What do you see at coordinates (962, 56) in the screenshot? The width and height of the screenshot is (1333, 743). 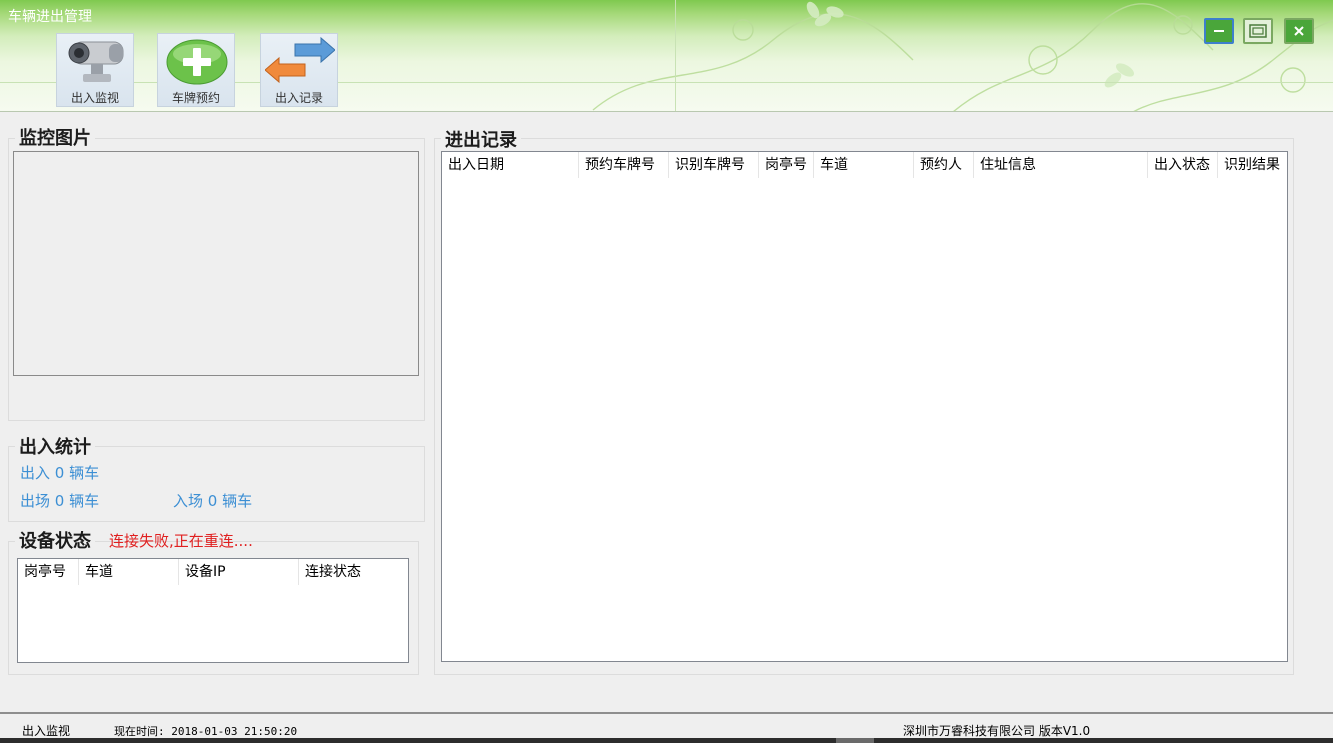 I see `floral-decoration` at bounding box center [962, 56].